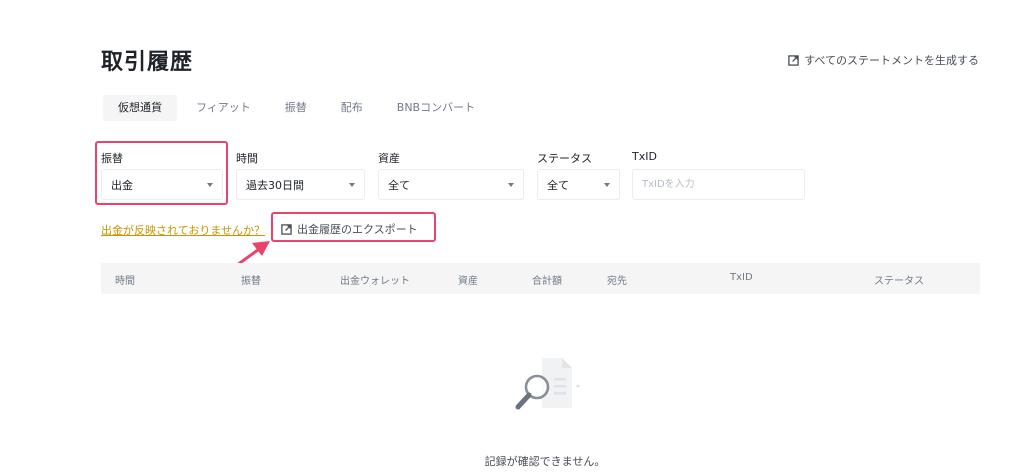  Describe the element at coordinates (122, 185) in the screenshot. I see `transfer-select-value: 出金` at that location.